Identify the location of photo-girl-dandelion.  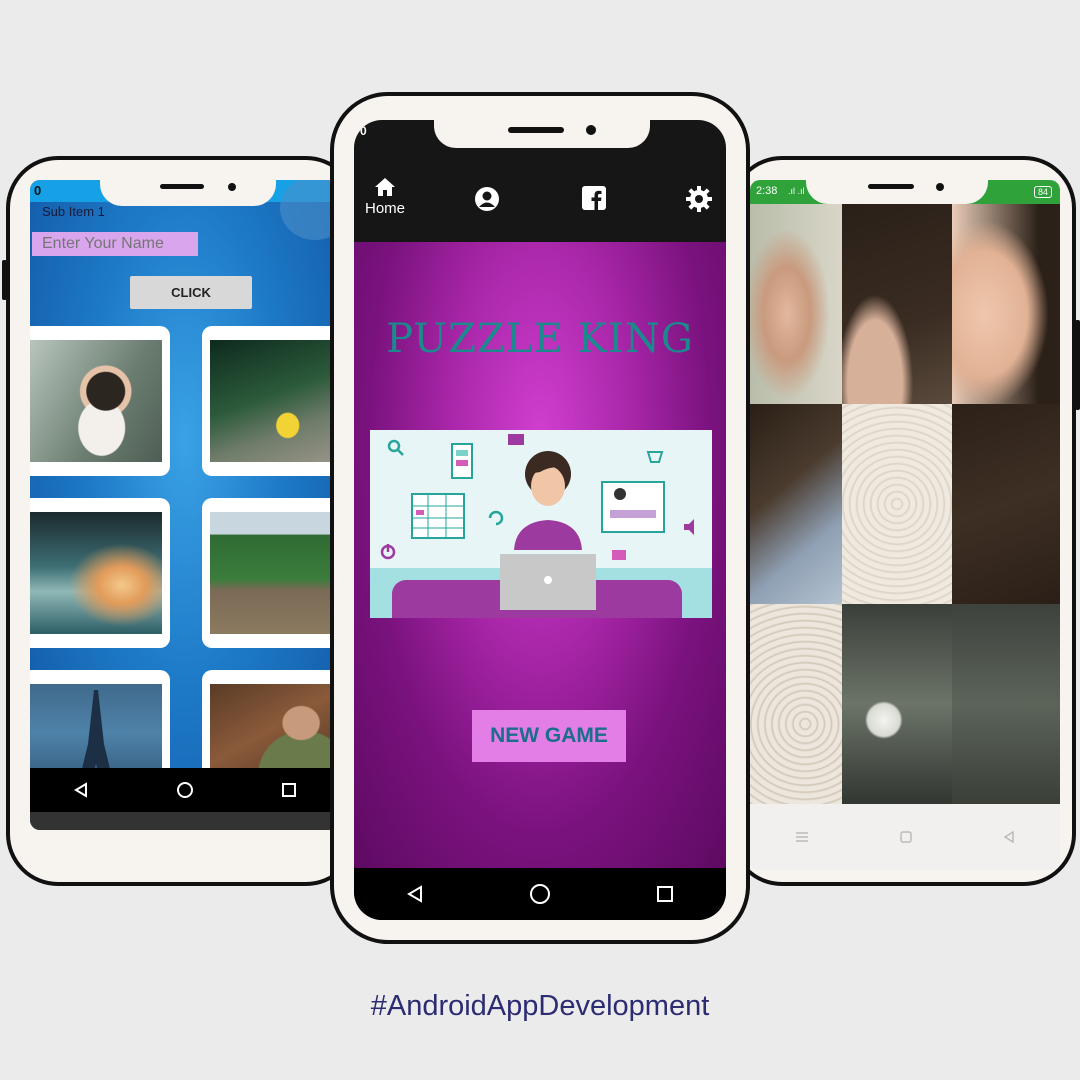
(96, 401).